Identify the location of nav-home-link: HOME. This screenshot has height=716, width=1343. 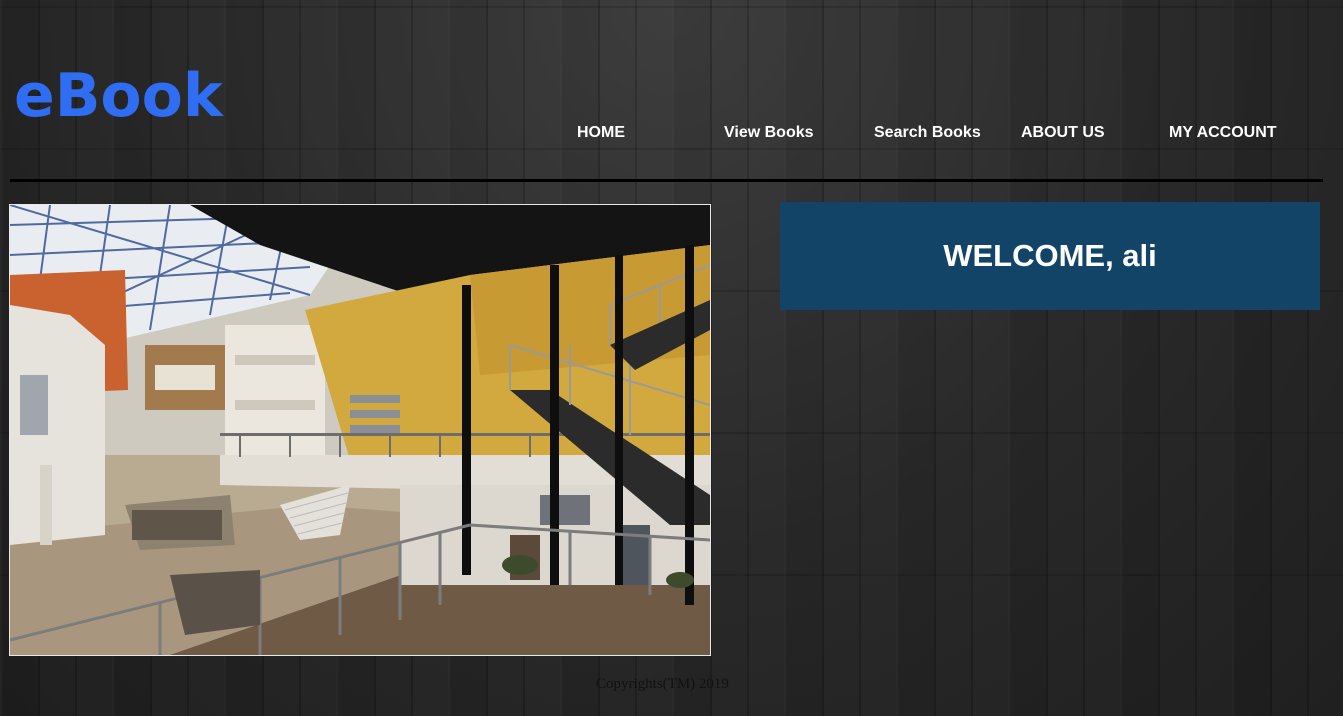
(601, 133).